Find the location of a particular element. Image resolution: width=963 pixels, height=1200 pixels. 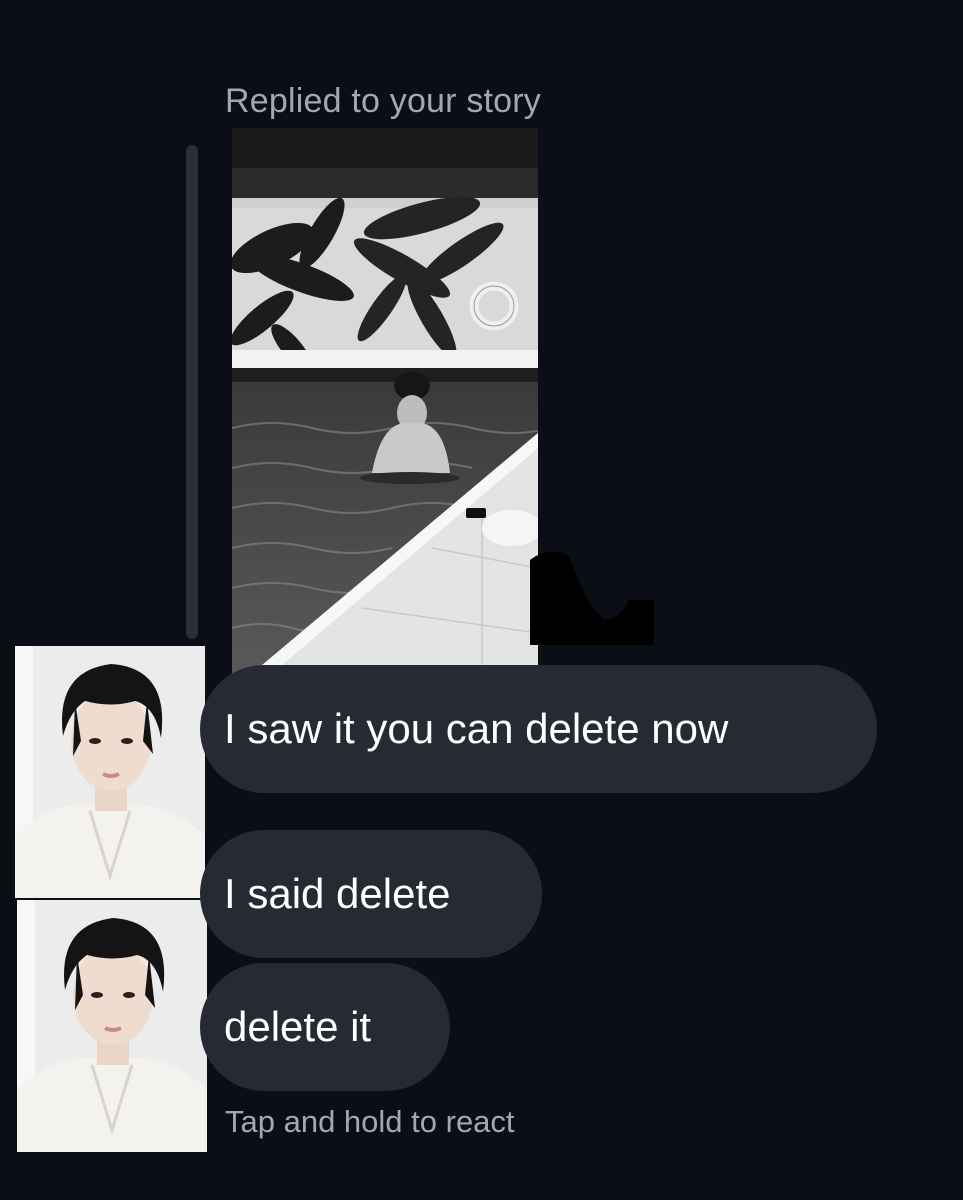

message-bubble: delete it is located at coordinates (325, 1027).